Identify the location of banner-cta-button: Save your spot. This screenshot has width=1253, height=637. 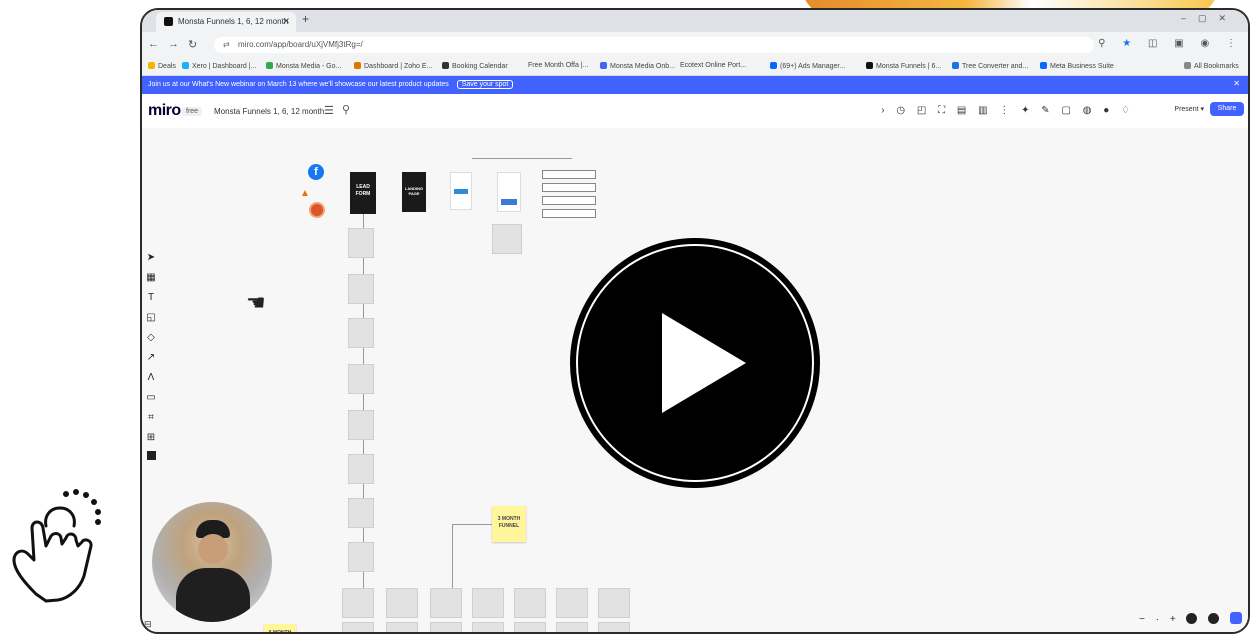
(485, 84).